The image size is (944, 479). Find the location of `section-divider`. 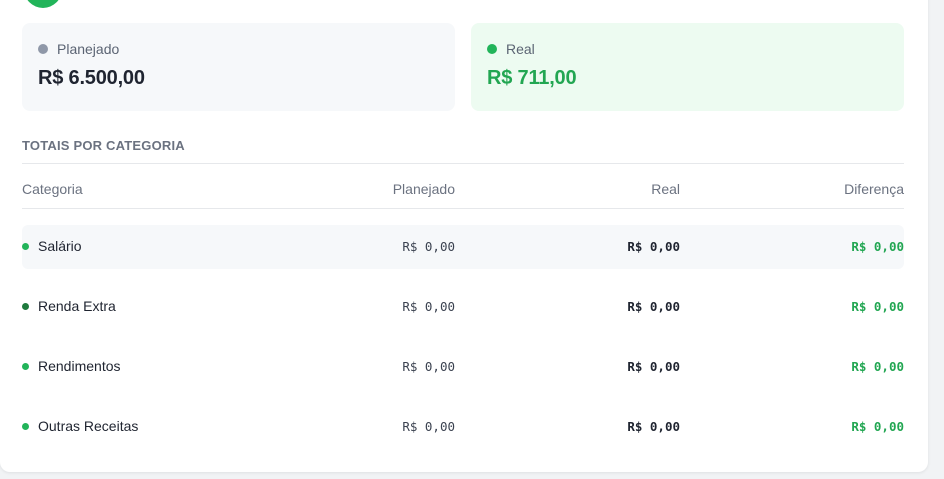

section-divider is located at coordinates (463, 163).